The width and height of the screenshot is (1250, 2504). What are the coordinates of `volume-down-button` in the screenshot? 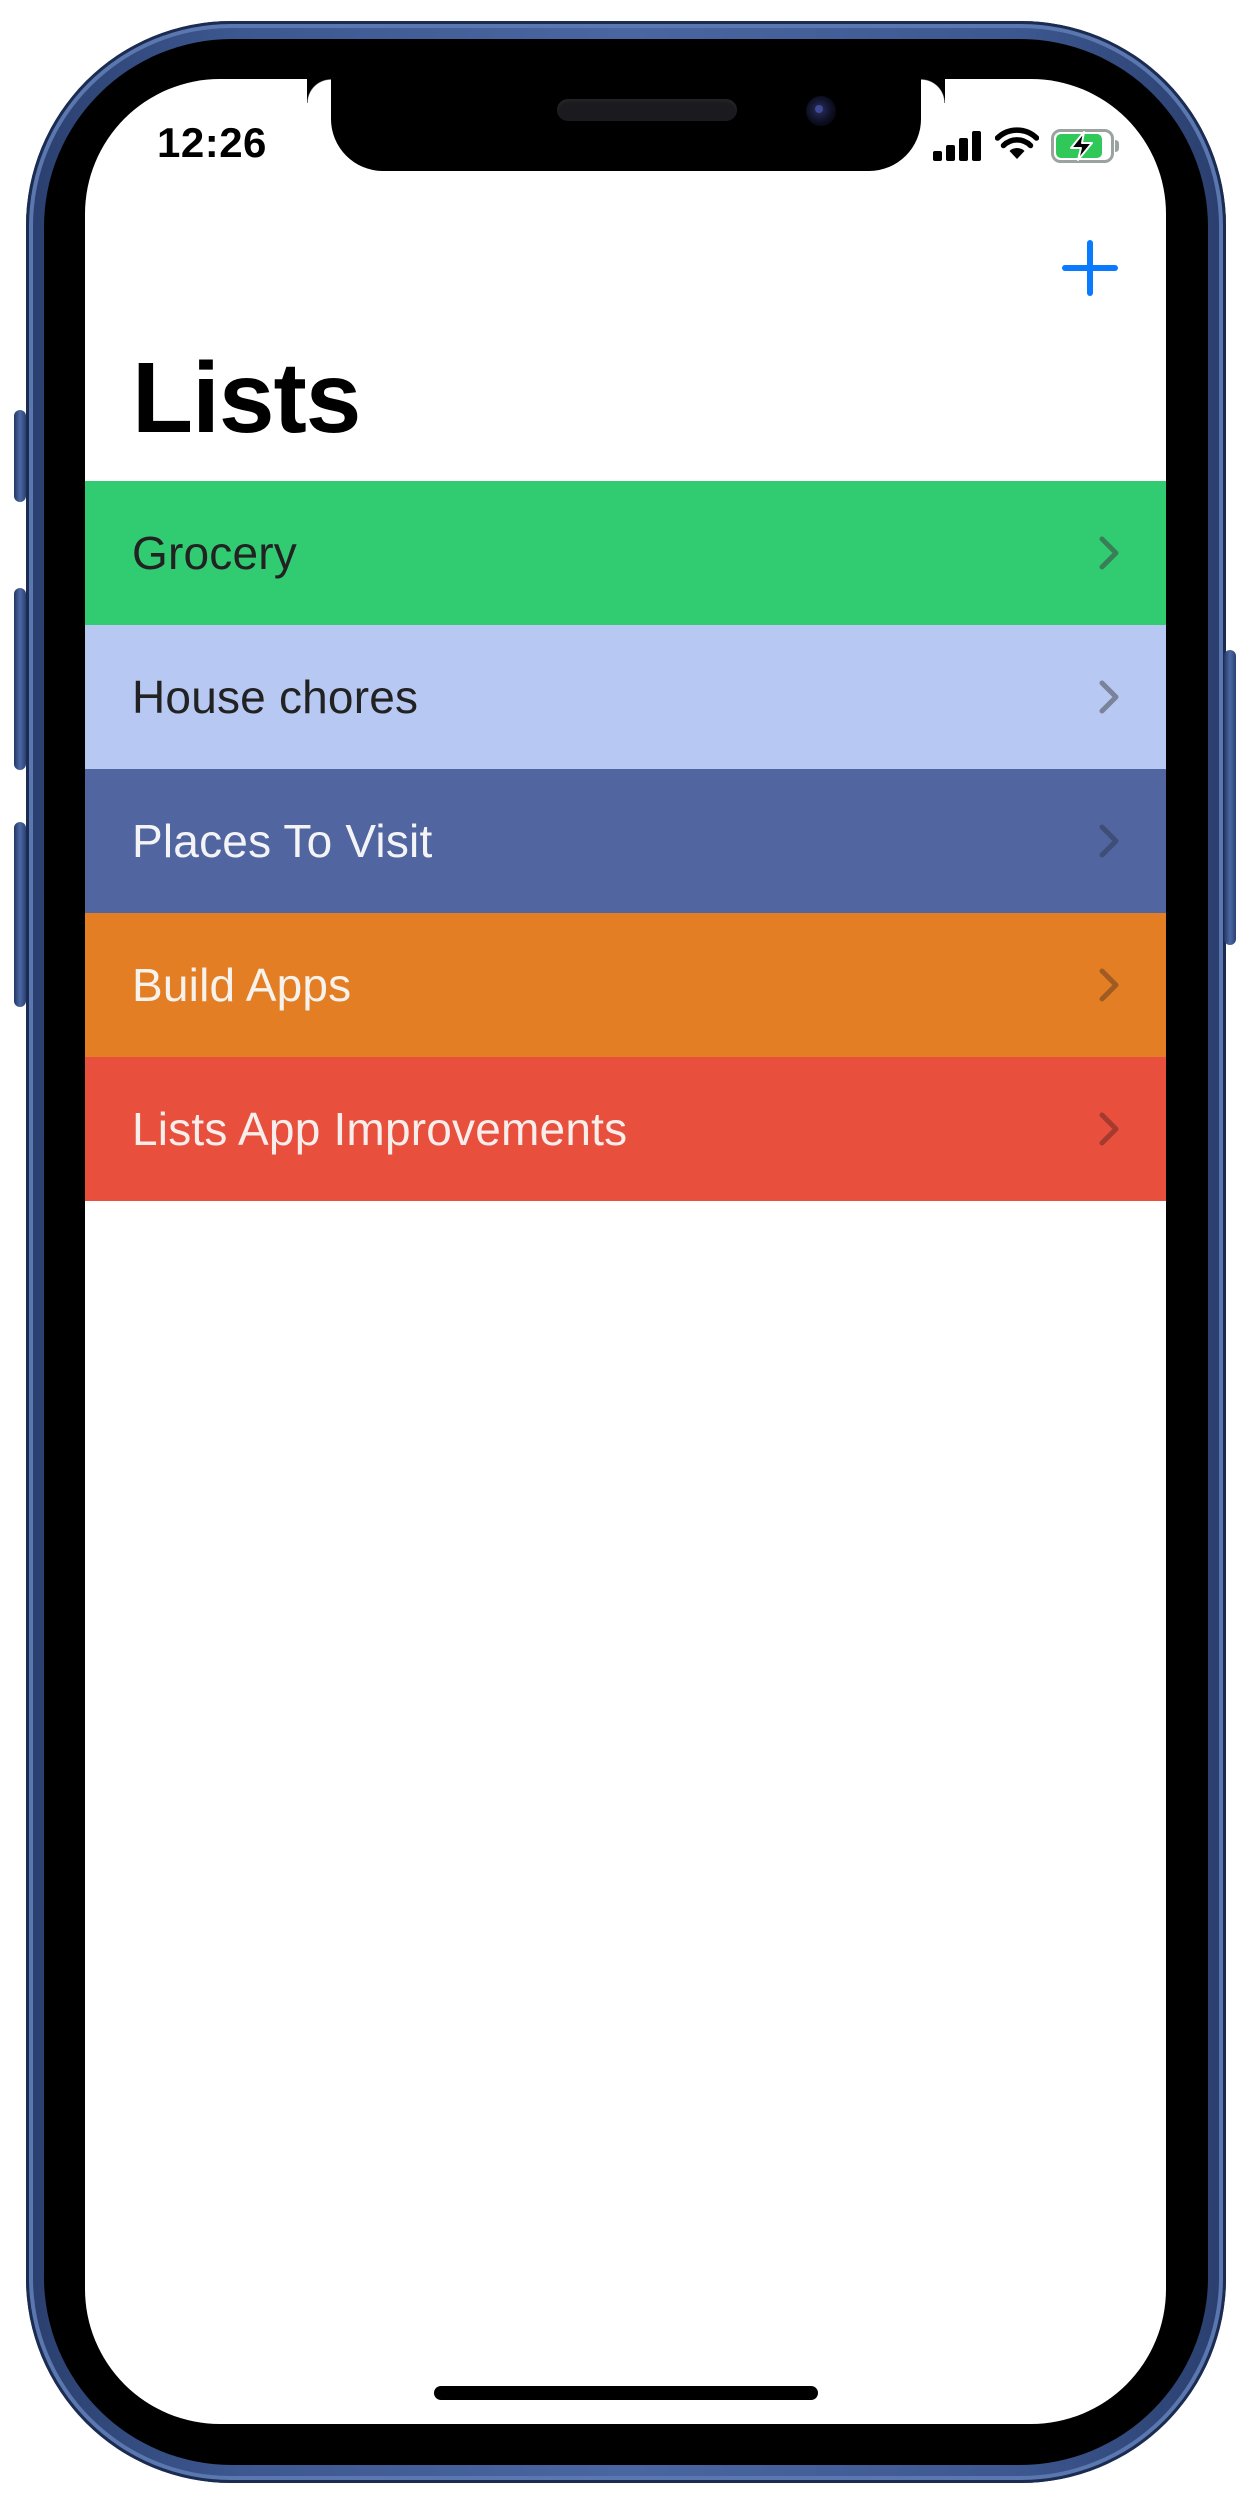 It's located at (20, 914).